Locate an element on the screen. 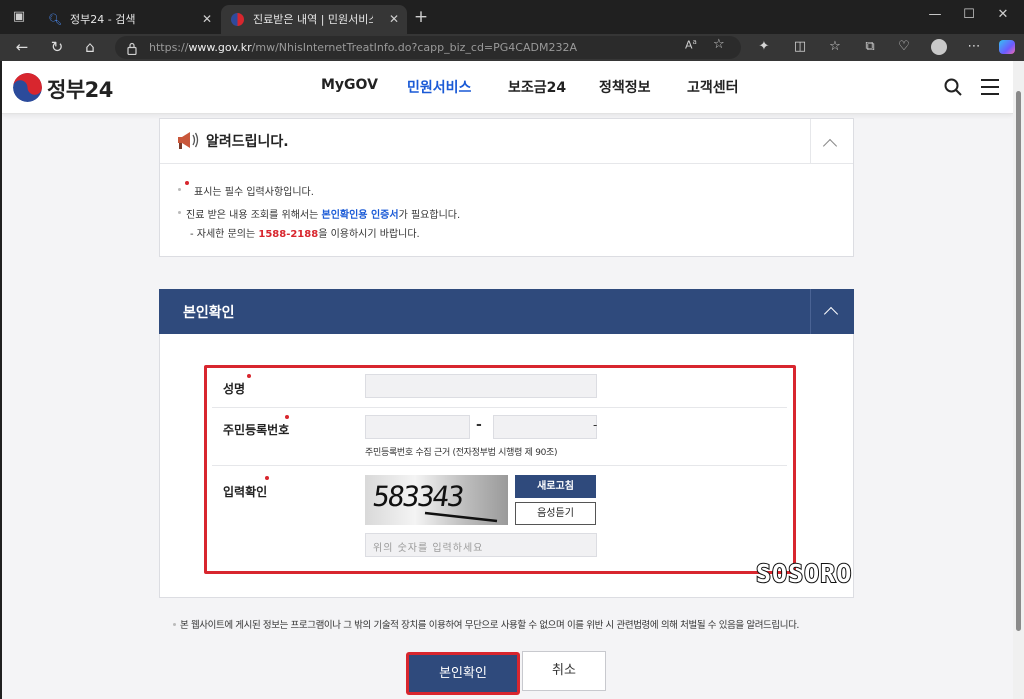 The image size is (1024, 699). tab-title: 정부24 - 검색 is located at coordinates (103, 19).